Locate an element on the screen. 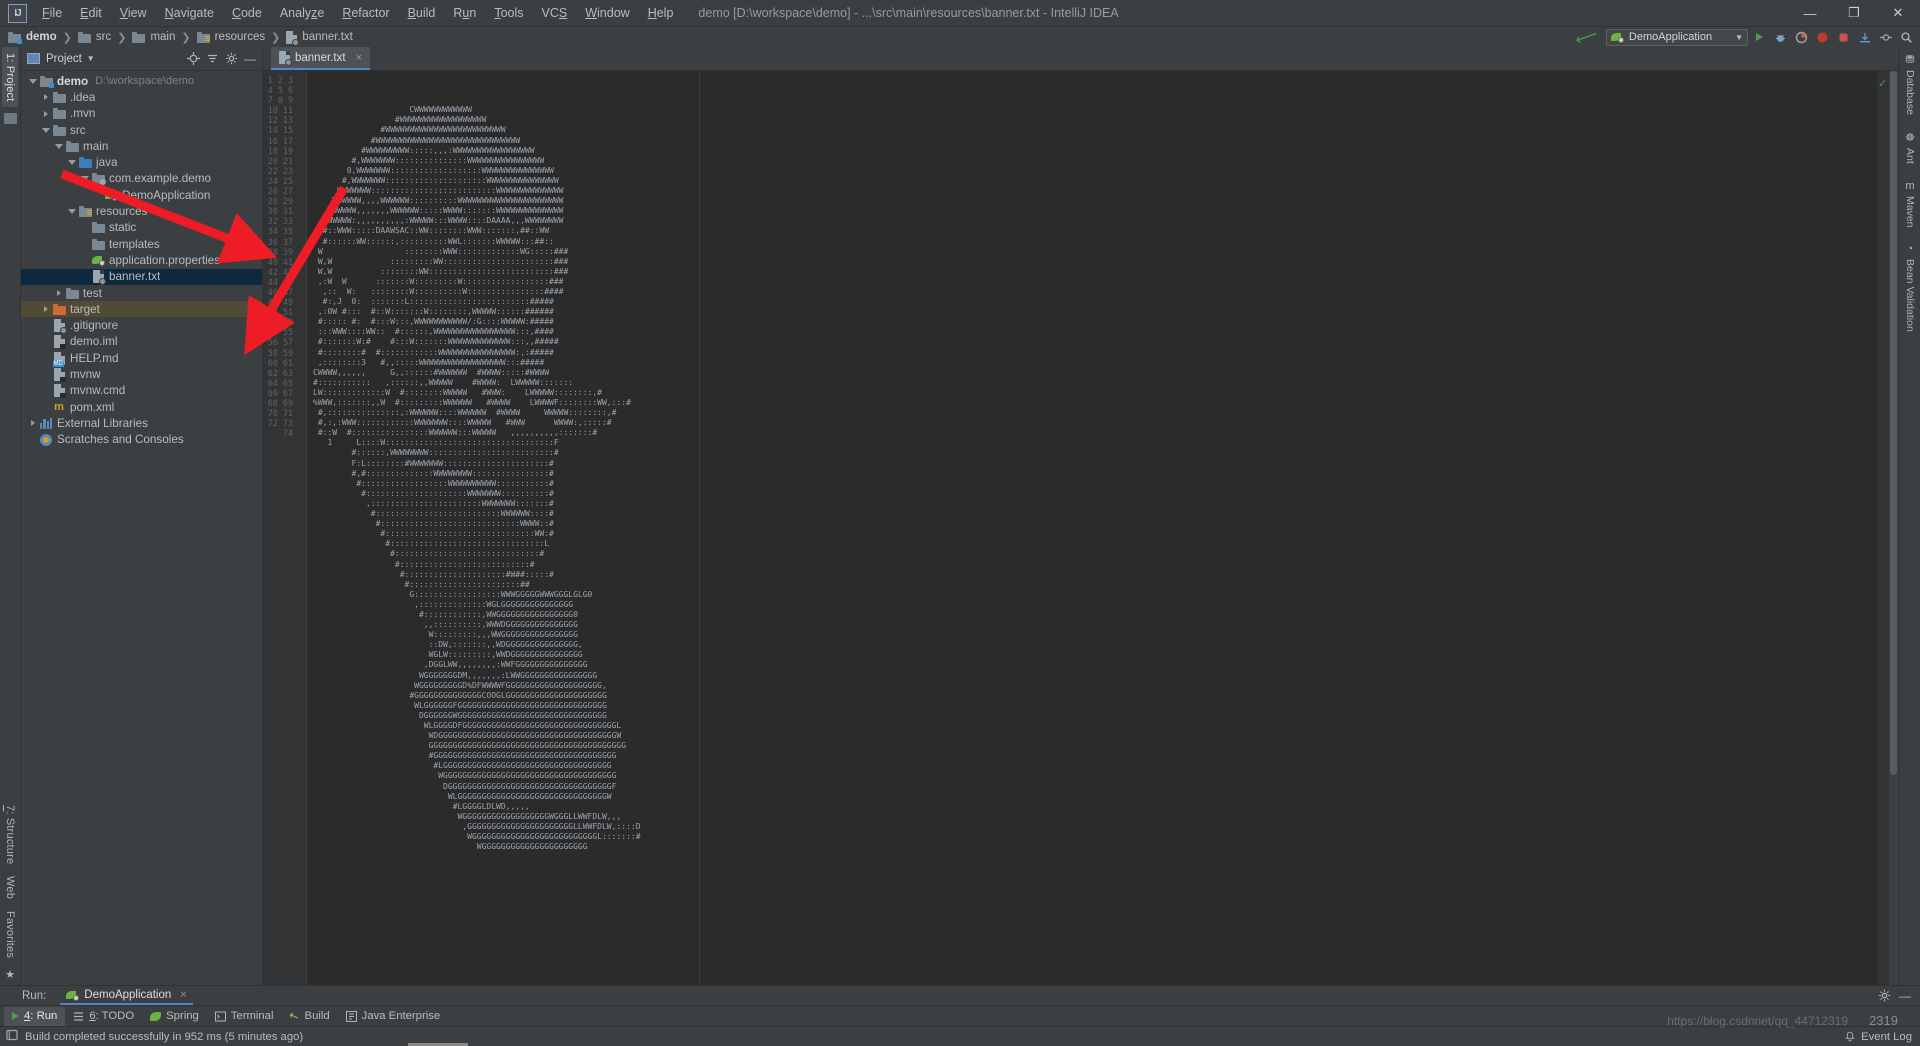 The width and height of the screenshot is (1920, 1046). run-icon is located at coordinates (1759, 37).